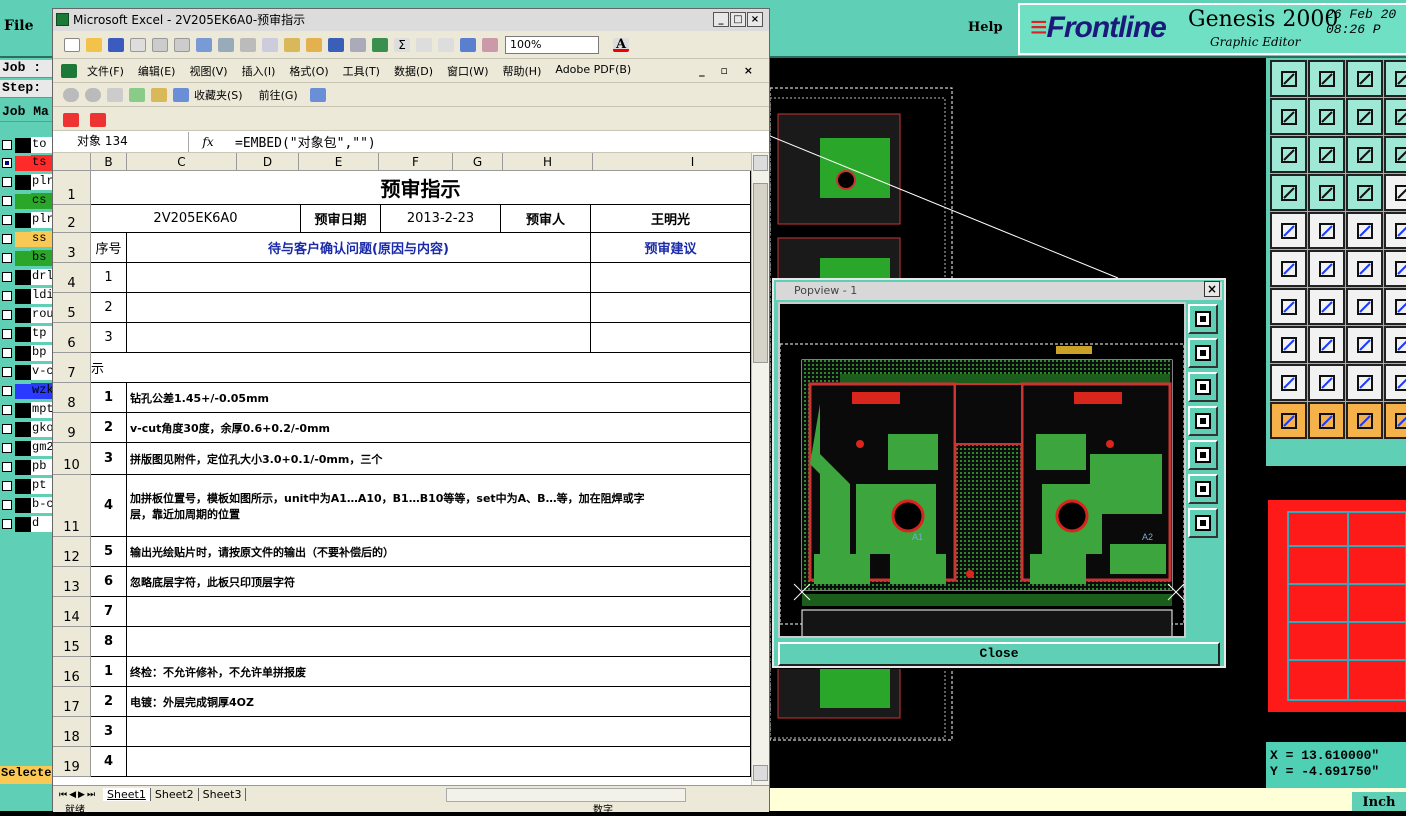 Image resolution: width=1406 pixels, height=816 pixels. I want to click on seq-cell: 2, so click(109, 308).